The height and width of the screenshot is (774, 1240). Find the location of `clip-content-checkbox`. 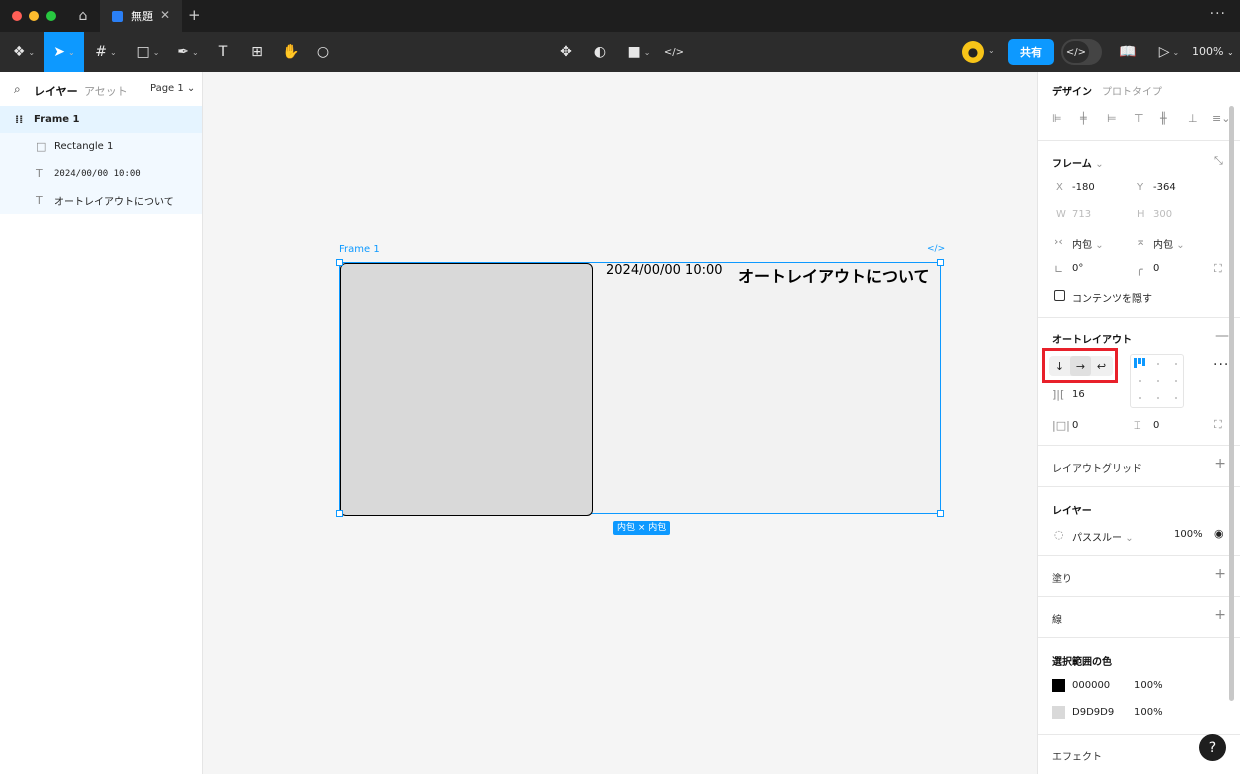

clip-content-checkbox is located at coordinates (1059, 295).